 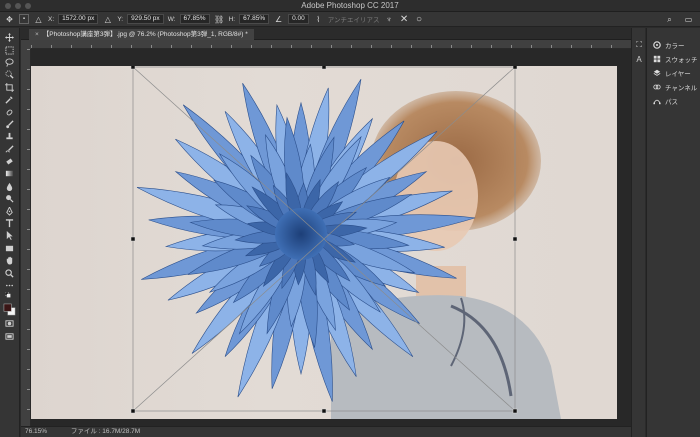 What do you see at coordinates (24, 19) in the screenshot?
I see `reference-point-icon: ▪` at bounding box center [24, 19].